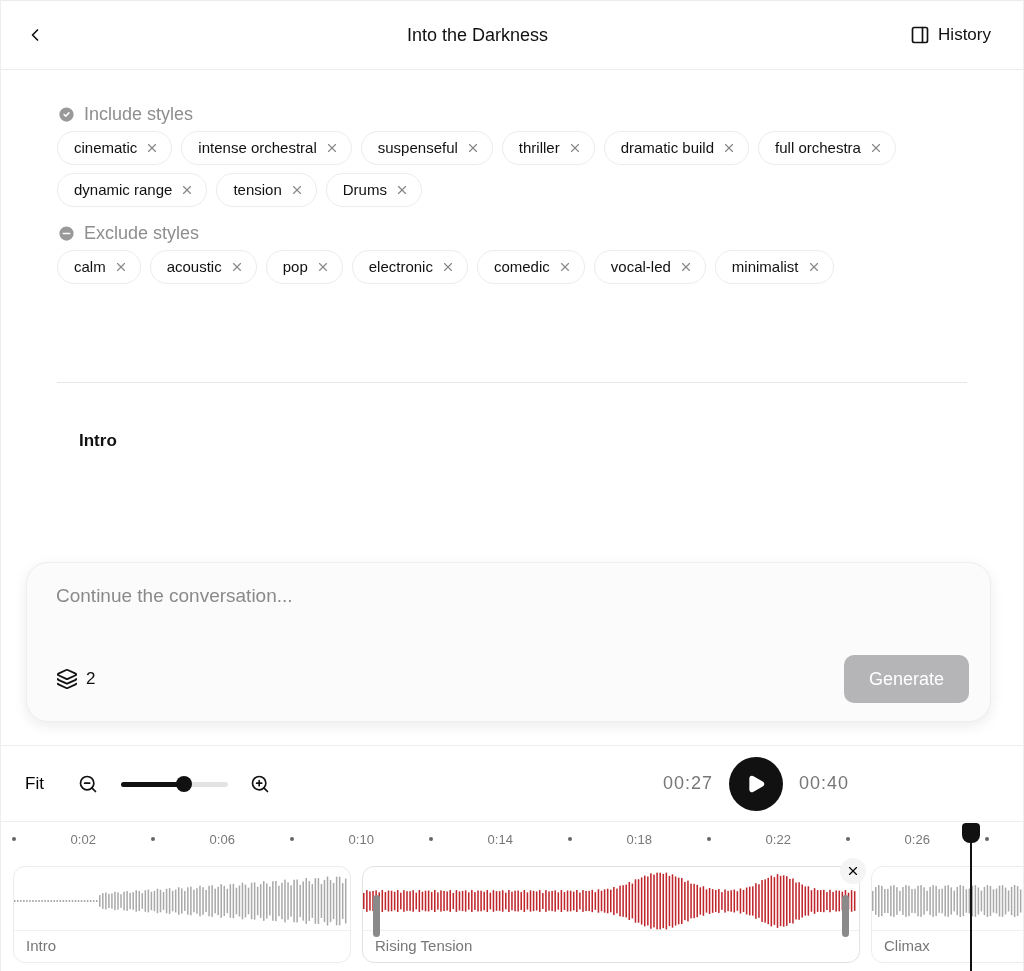 This screenshot has width=1024, height=971. What do you see at coordinates (259, 783) in the screenshot?
I see `zoom-in-icon` at bounding box center [259, 783].